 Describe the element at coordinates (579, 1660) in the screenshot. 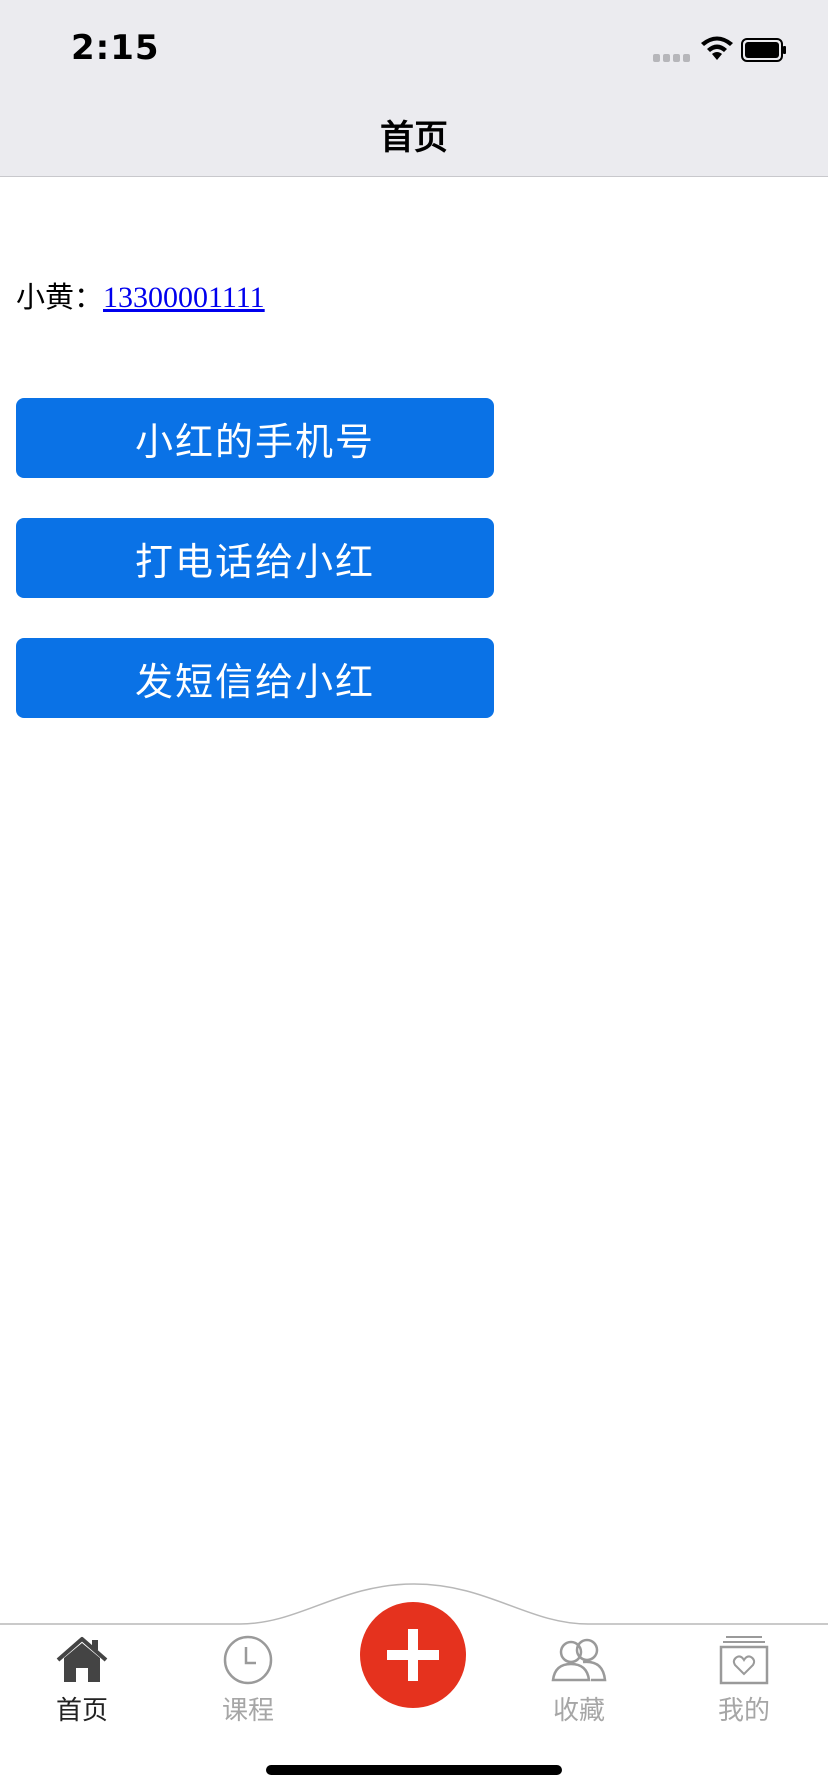

I see `people-icon` at that location.